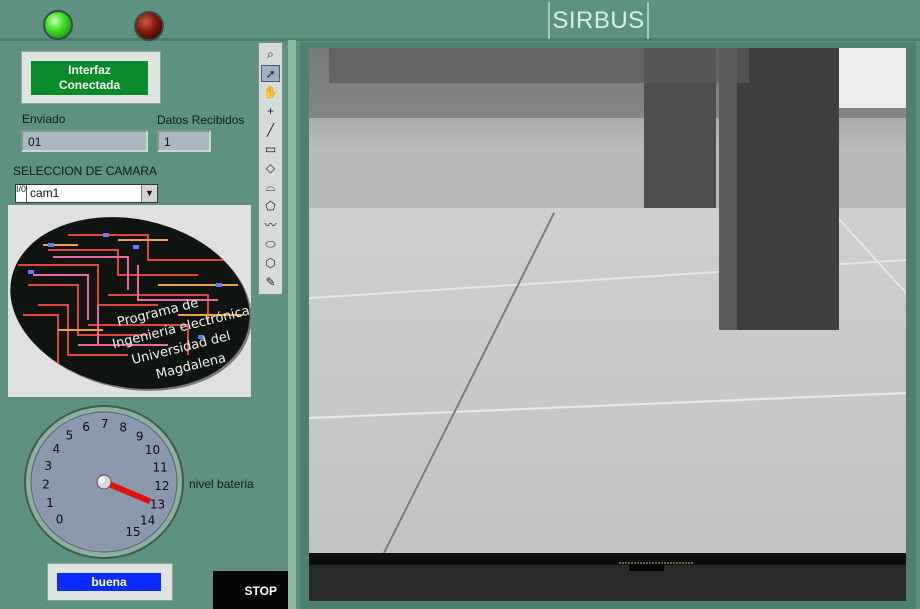 Image resolution: width=920 pixels, height=609 pixels. What do you see at coordinates (598, 20) in the screenshot?
I see `app-title: SIRBUS` at bounding box center [598, 20].